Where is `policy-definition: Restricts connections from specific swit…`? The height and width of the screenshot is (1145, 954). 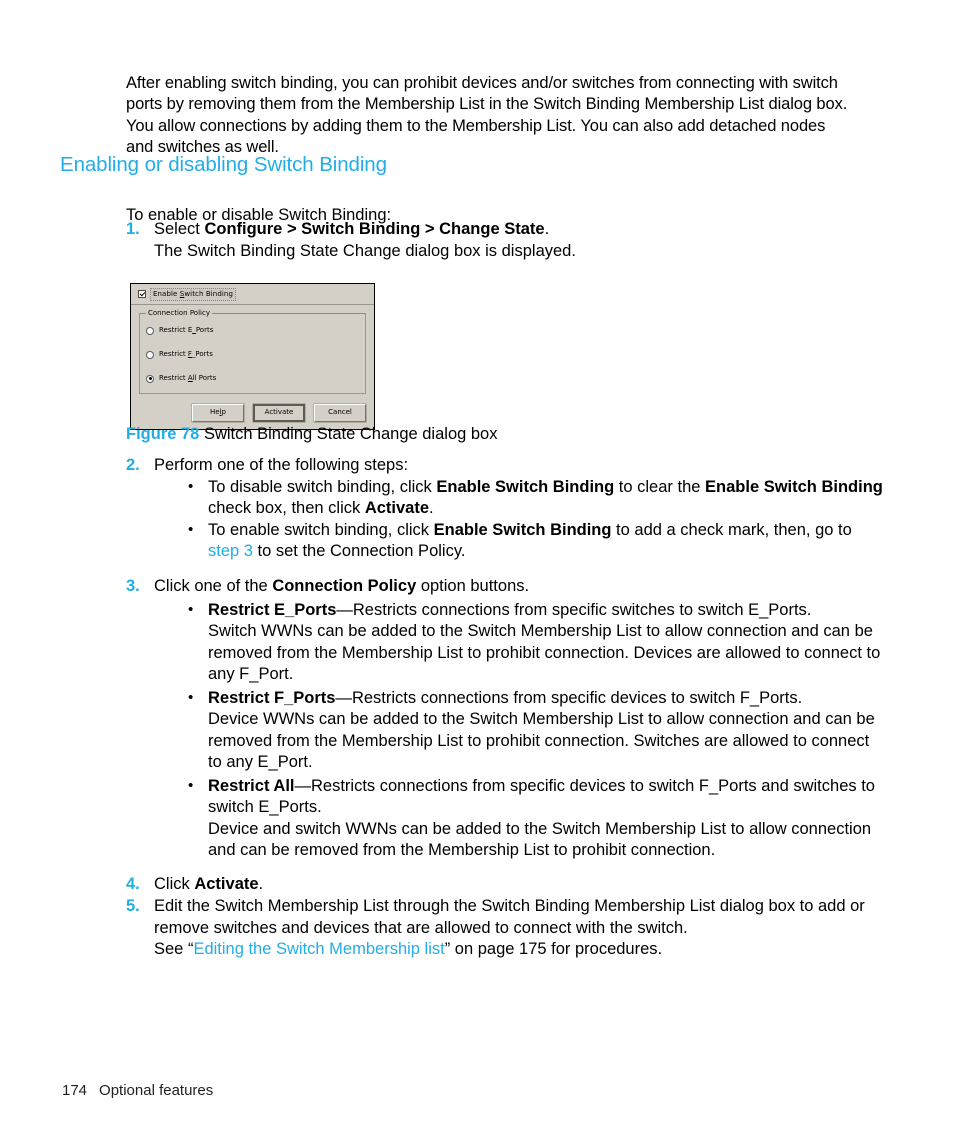
policy-definition: Restricts connections from specific swit… is located at coordinates (582, 609).